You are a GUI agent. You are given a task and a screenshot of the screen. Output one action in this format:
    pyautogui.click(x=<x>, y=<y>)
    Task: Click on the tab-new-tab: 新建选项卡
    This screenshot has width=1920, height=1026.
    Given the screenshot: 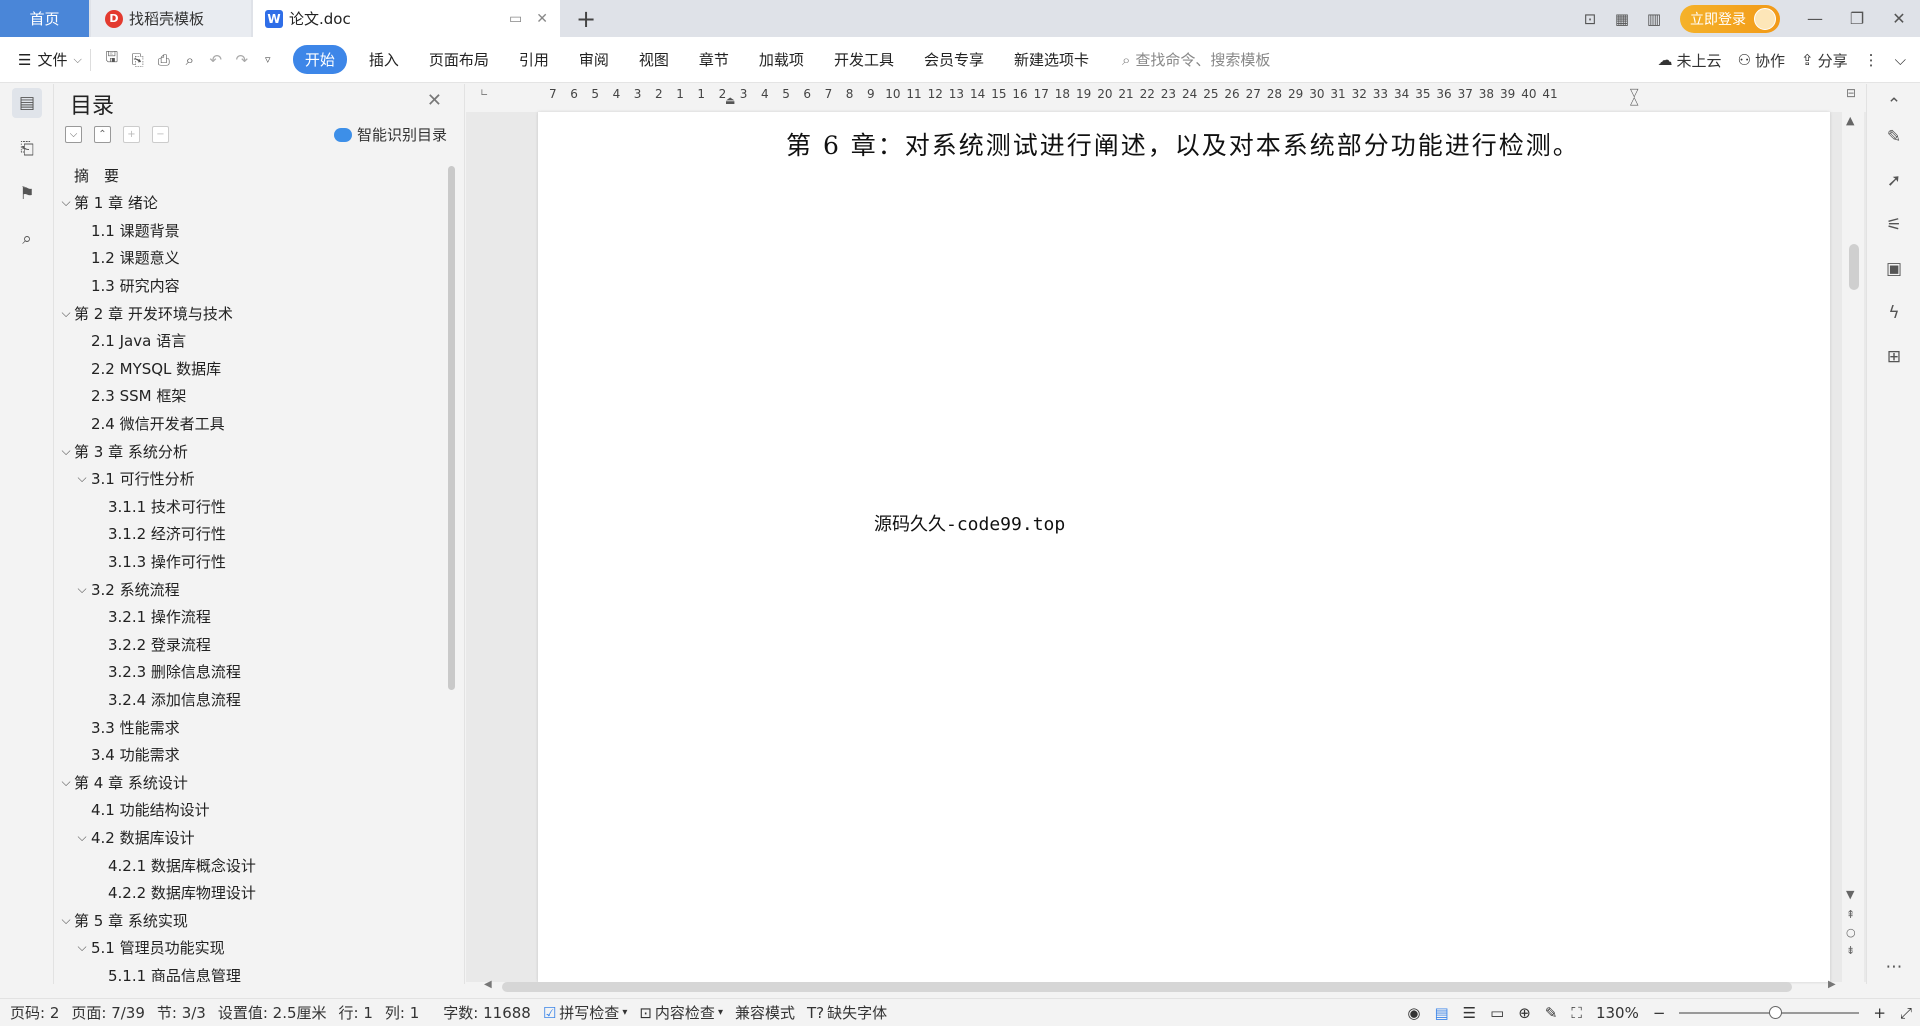 What is the action you would take?
    pyautogui.click(x=1051, y=59)
    